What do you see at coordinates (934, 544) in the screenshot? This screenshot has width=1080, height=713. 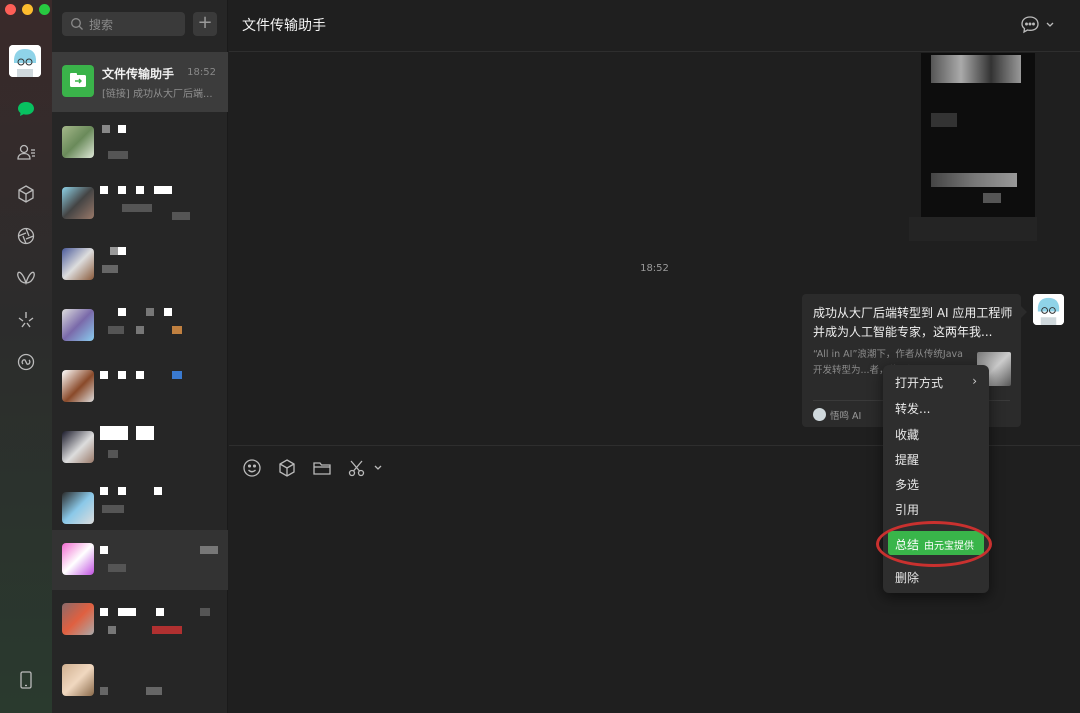 I see `highlight-annotation-ring` at bounding box center [934, 544].